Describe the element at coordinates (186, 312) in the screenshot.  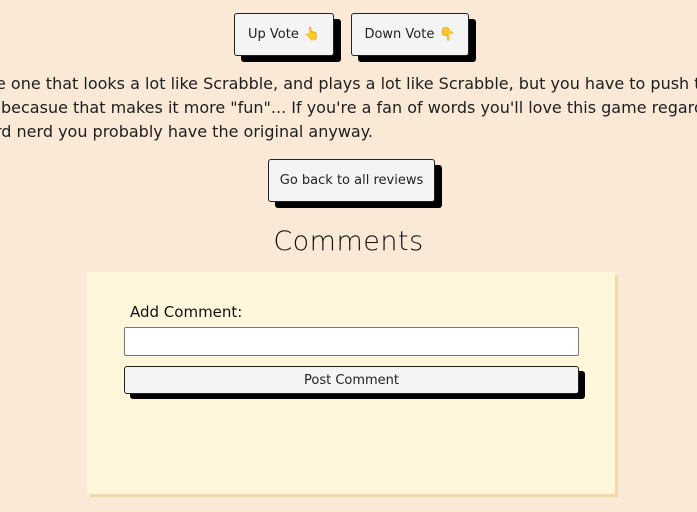
I see `add-comment-label: Add Comment:` at that location.